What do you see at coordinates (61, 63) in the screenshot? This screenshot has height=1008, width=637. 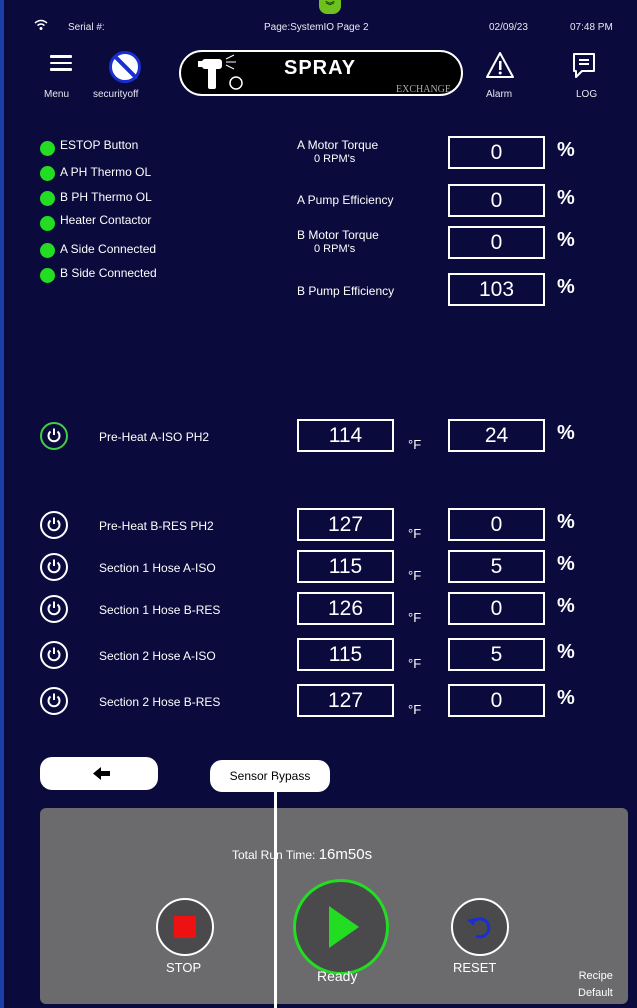 I see `menu-button` at bounding box center [61, 63].